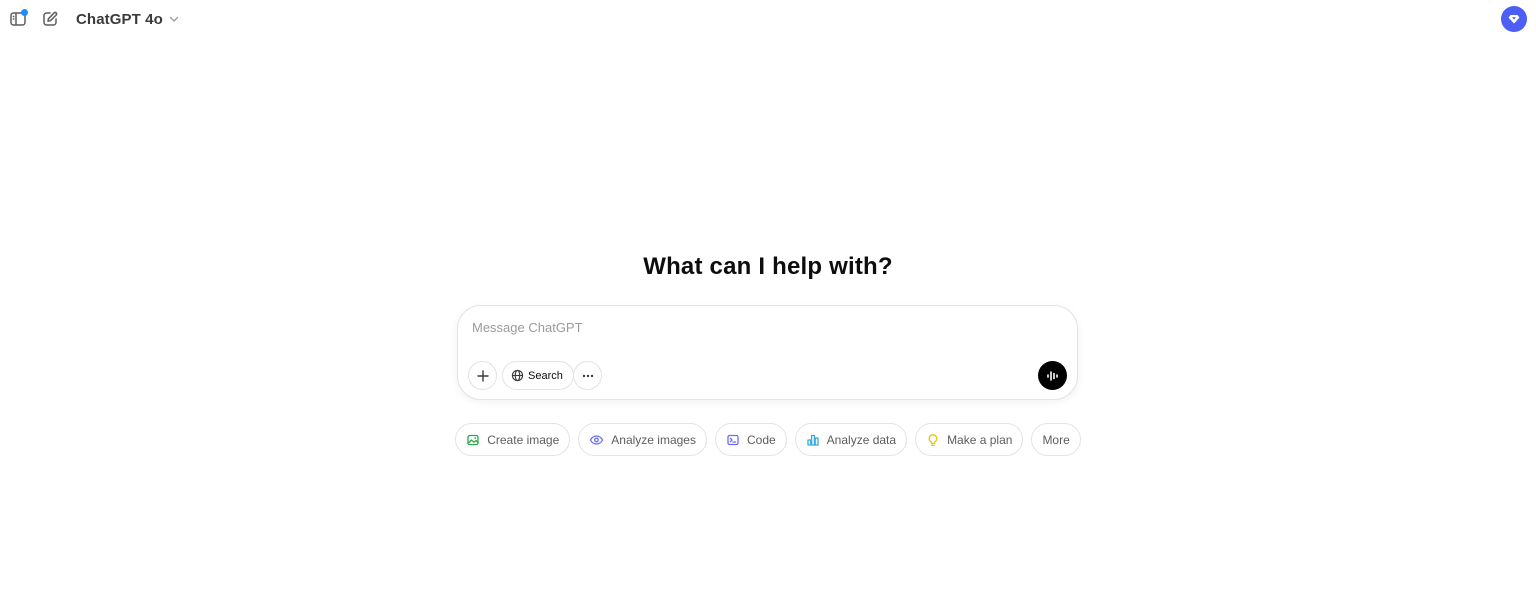 The height and width of the screenshot is (602, 1536). I want to click on suggestion-more: More, so click(1056, 439).